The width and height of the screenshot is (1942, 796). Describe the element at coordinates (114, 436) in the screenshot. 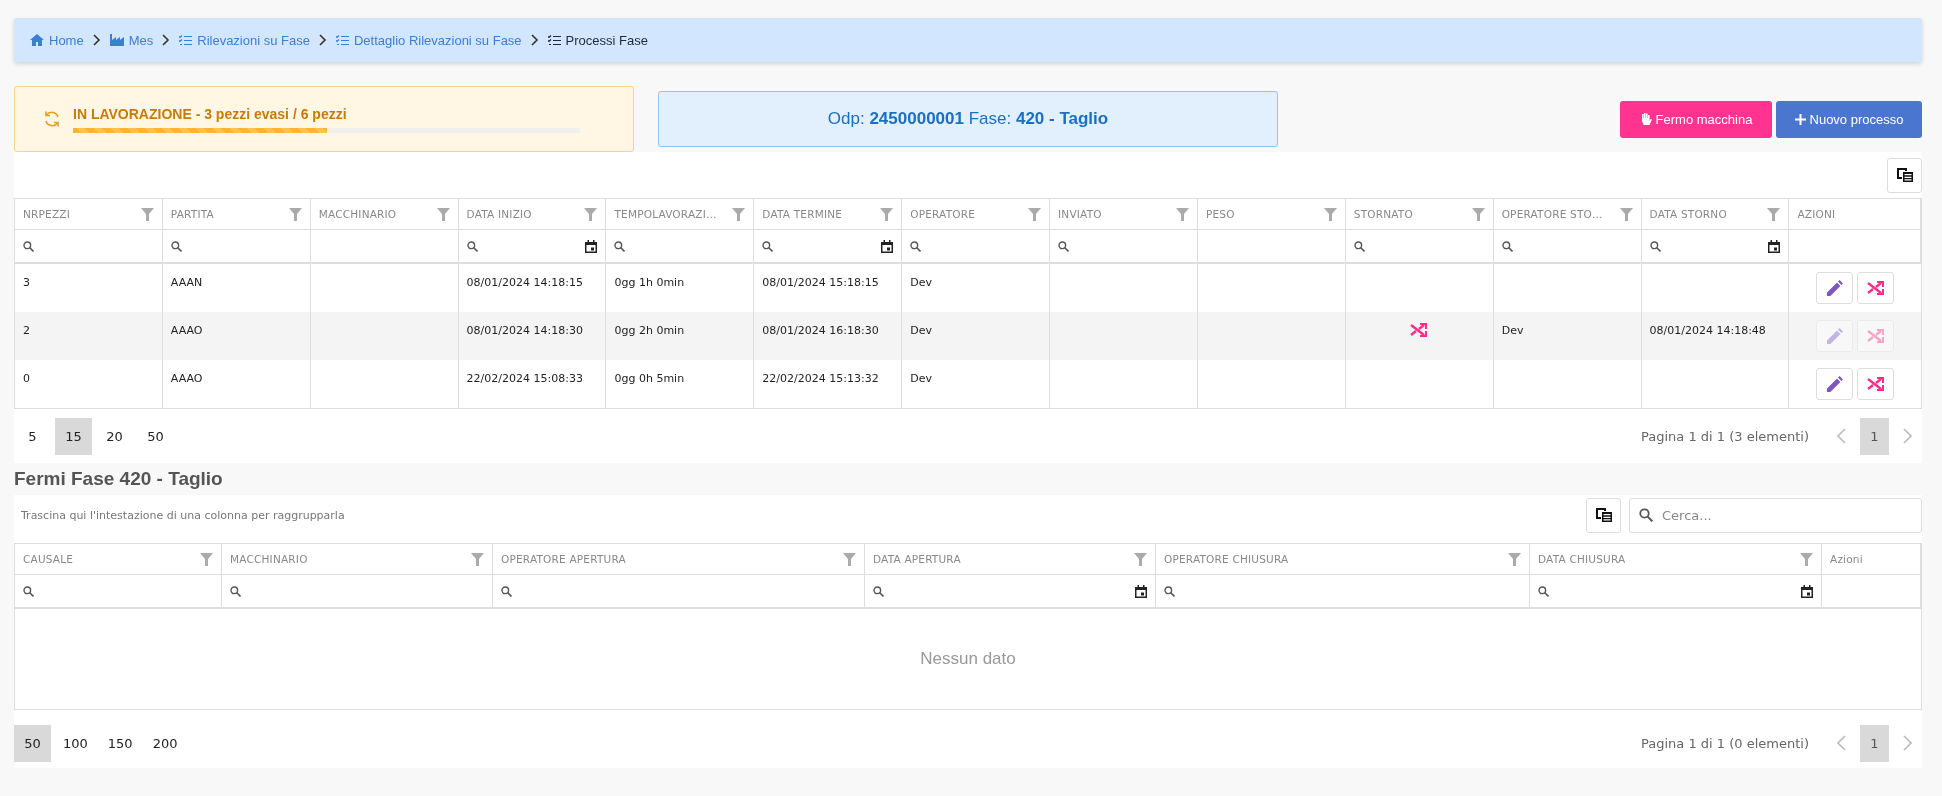

I see `page-size-option: 20` at that location.